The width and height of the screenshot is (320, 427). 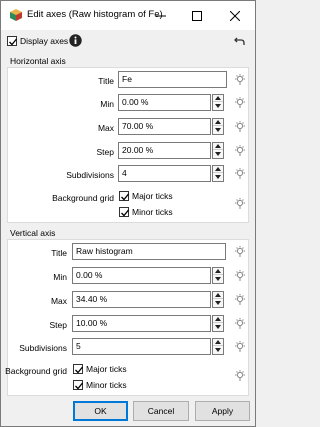 I want to click on v-subdivisions-bulb-icon, so click(x=240, y=347).